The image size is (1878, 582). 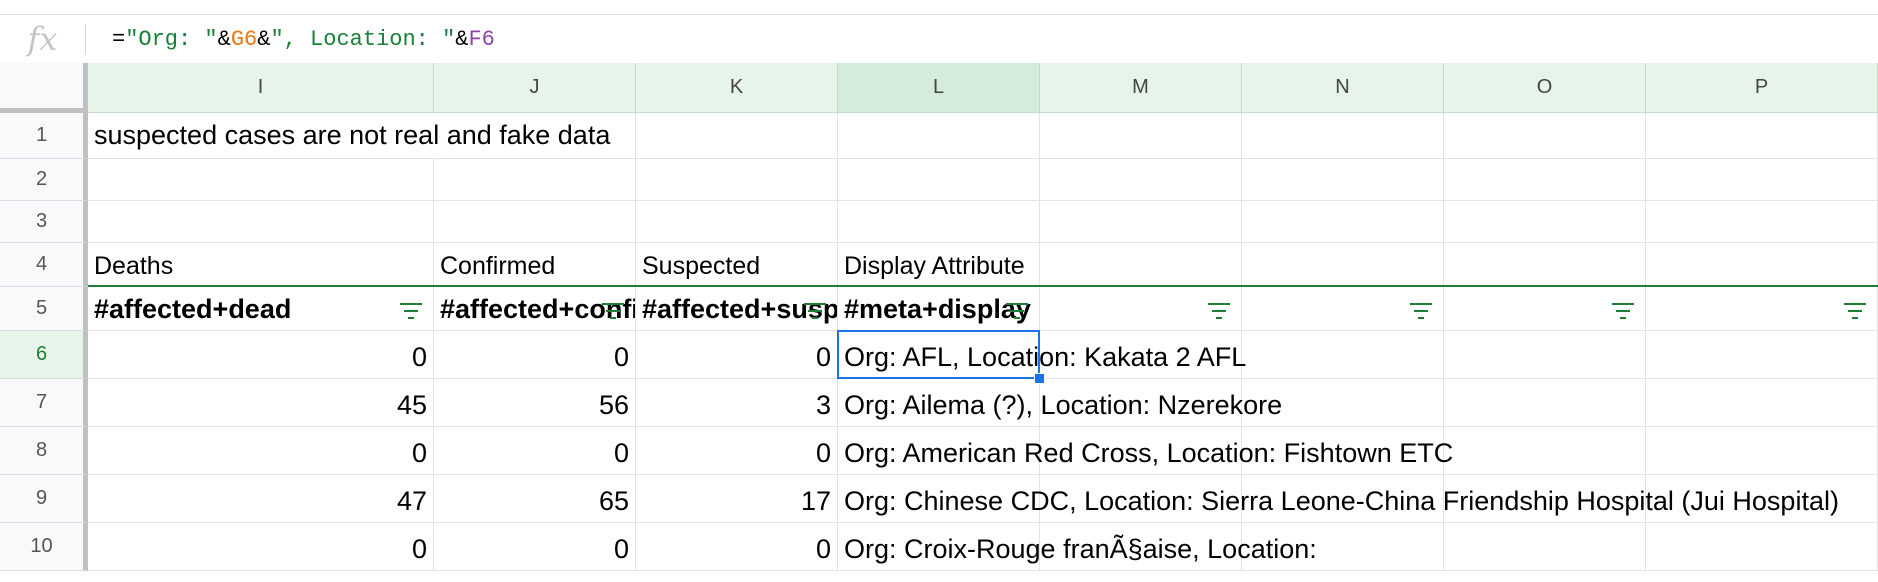 I want to click on cell-i5: #affected+dead, so click(x=261, y=309).